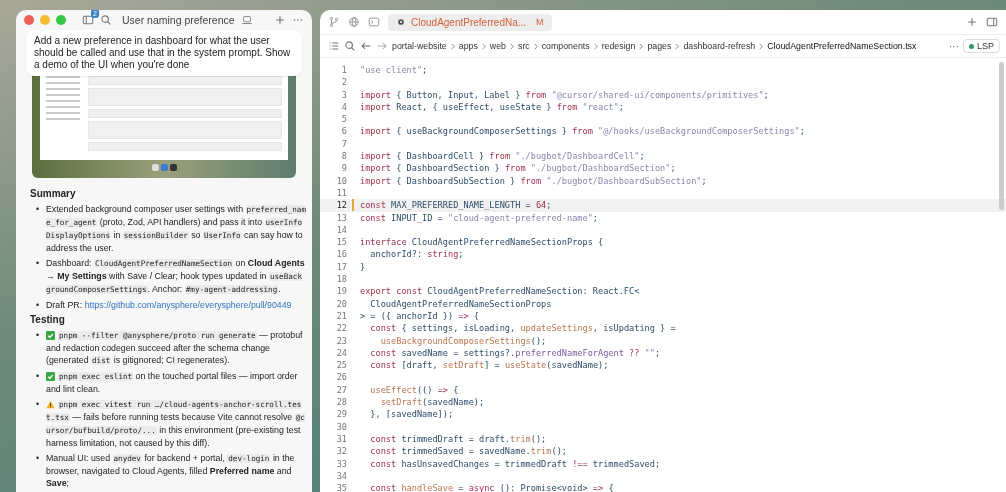  I want to click on breadcrumb-item: components, so click(565, 46).